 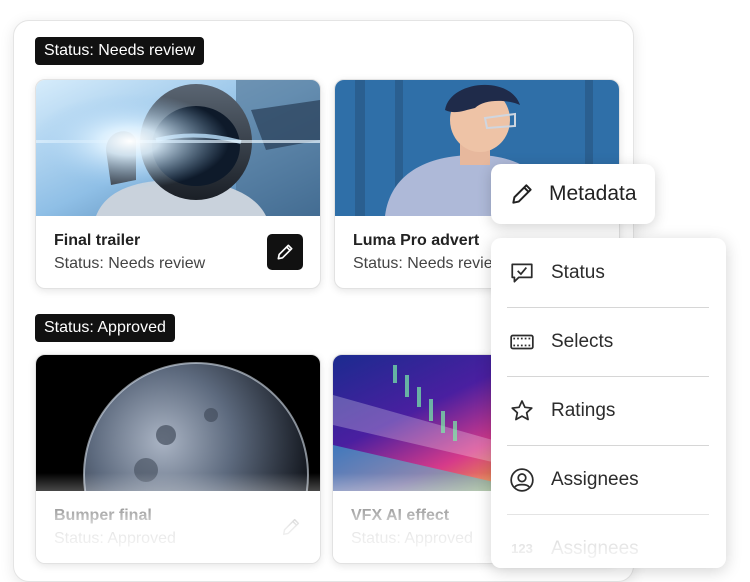 I want to click on menu-item-status: Status, so click(x=608, y=273).